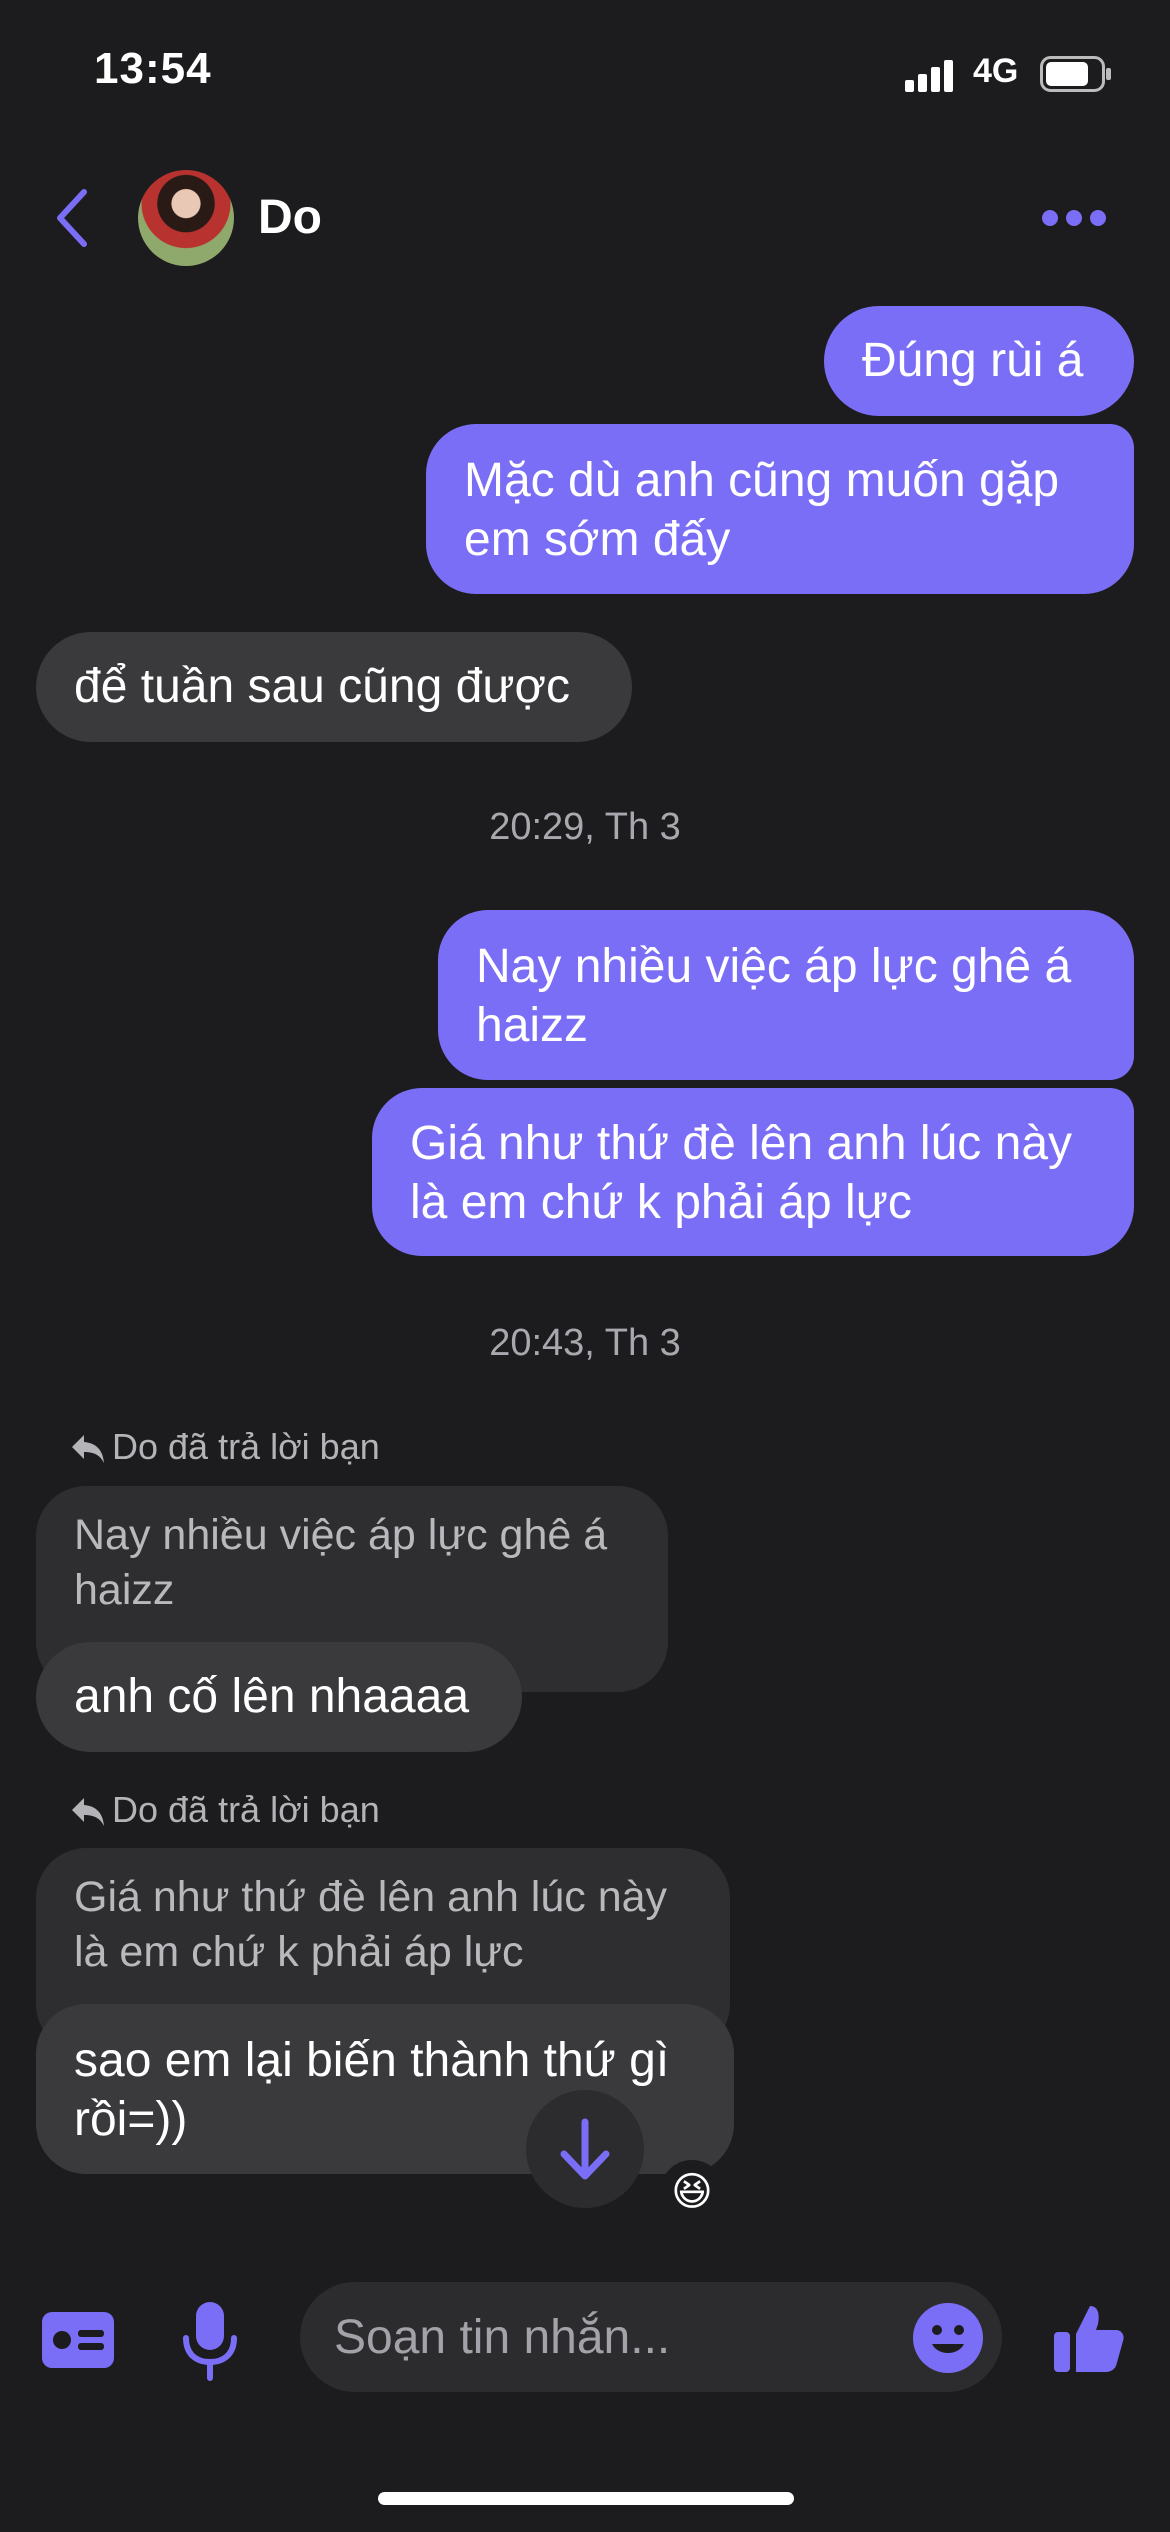 This screenshot has height=2532, width=1170. I want to click on thumbs-up-icon, so click(1089, 2337).